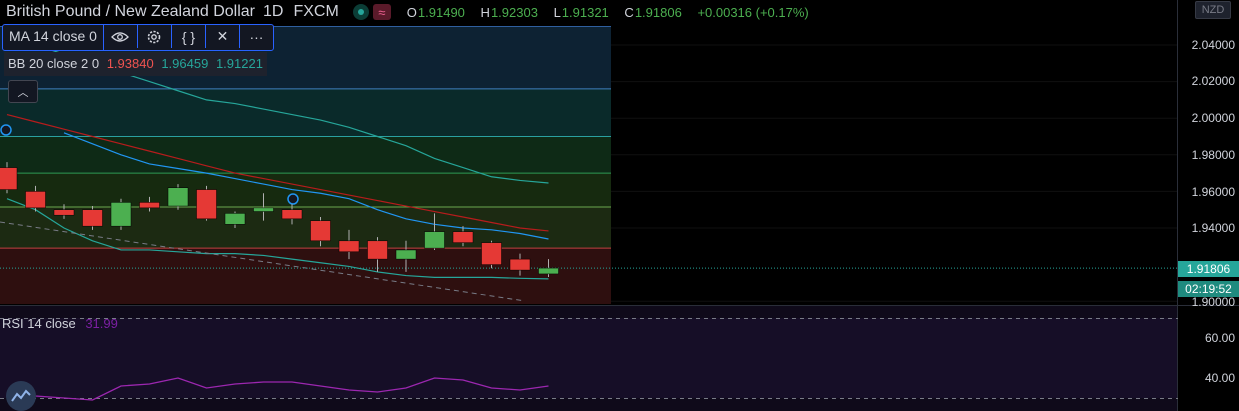  What do you see at coordinates (155, 36) in the screenshot?
I see `gear-icon` at bounding box center [155, 36].